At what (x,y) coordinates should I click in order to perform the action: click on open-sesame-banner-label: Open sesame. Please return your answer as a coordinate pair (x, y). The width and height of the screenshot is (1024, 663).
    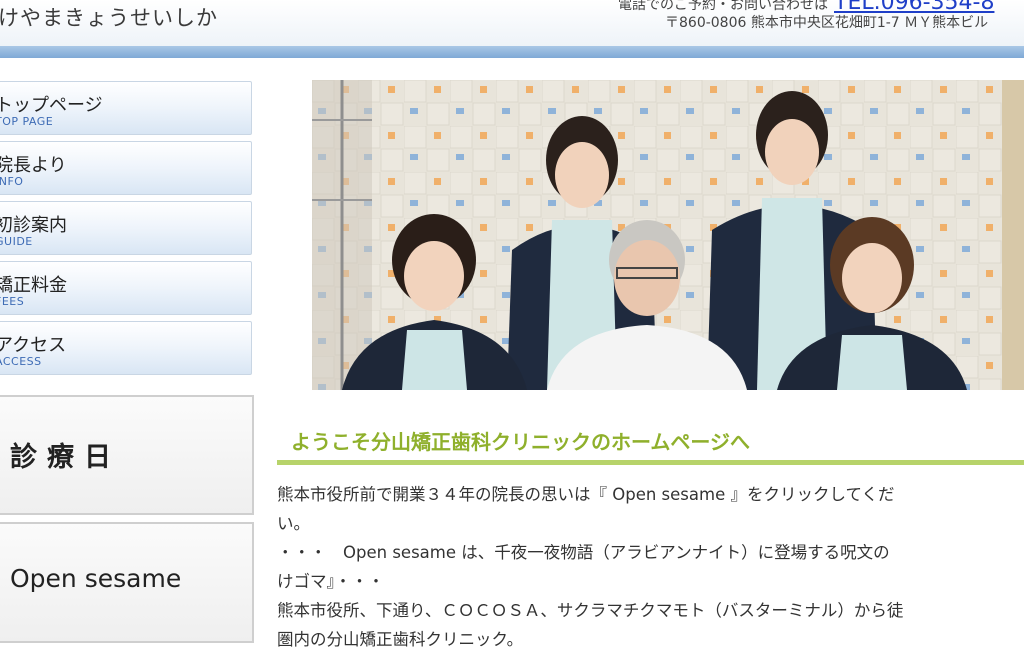
    Looking at the image, I should click on (96, 578).